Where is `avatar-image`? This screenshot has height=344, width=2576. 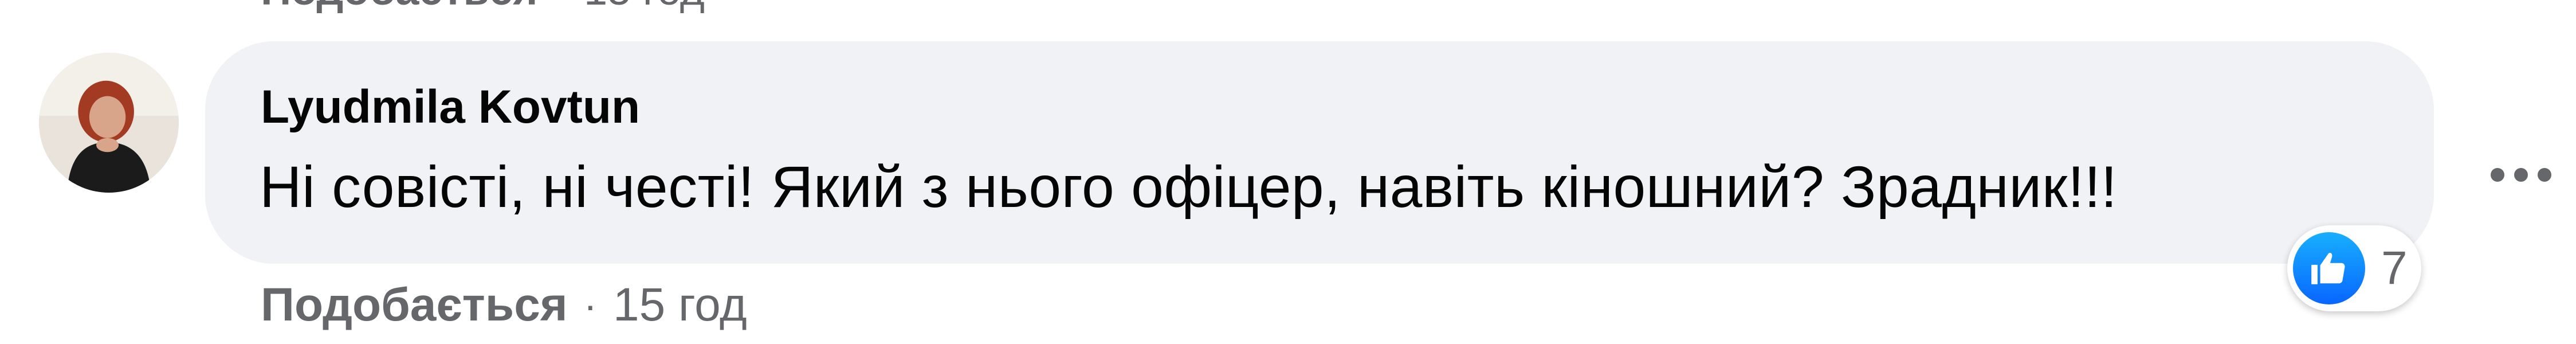 avatar-image is located at coordinates (109, 123).